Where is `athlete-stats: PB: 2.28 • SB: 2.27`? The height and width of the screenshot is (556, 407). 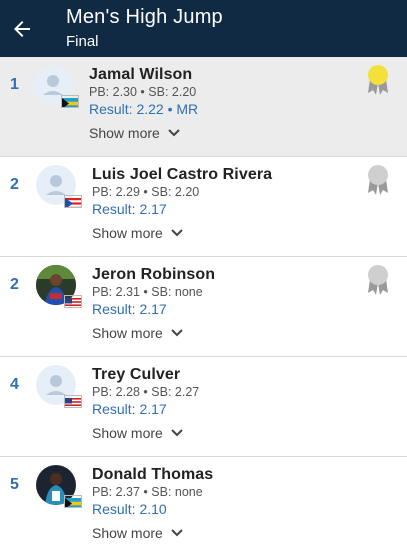 athlete-stats: PB: 2.28 • SB: 2.27 is located at coordinates (146, 392).